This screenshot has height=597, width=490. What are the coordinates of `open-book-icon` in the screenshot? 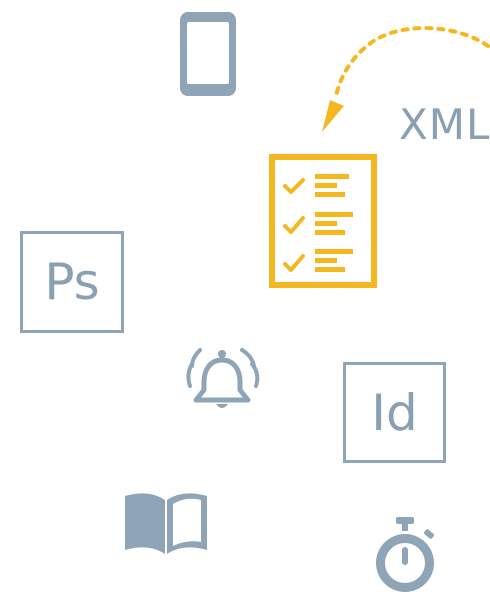 It's located at (166, 523).